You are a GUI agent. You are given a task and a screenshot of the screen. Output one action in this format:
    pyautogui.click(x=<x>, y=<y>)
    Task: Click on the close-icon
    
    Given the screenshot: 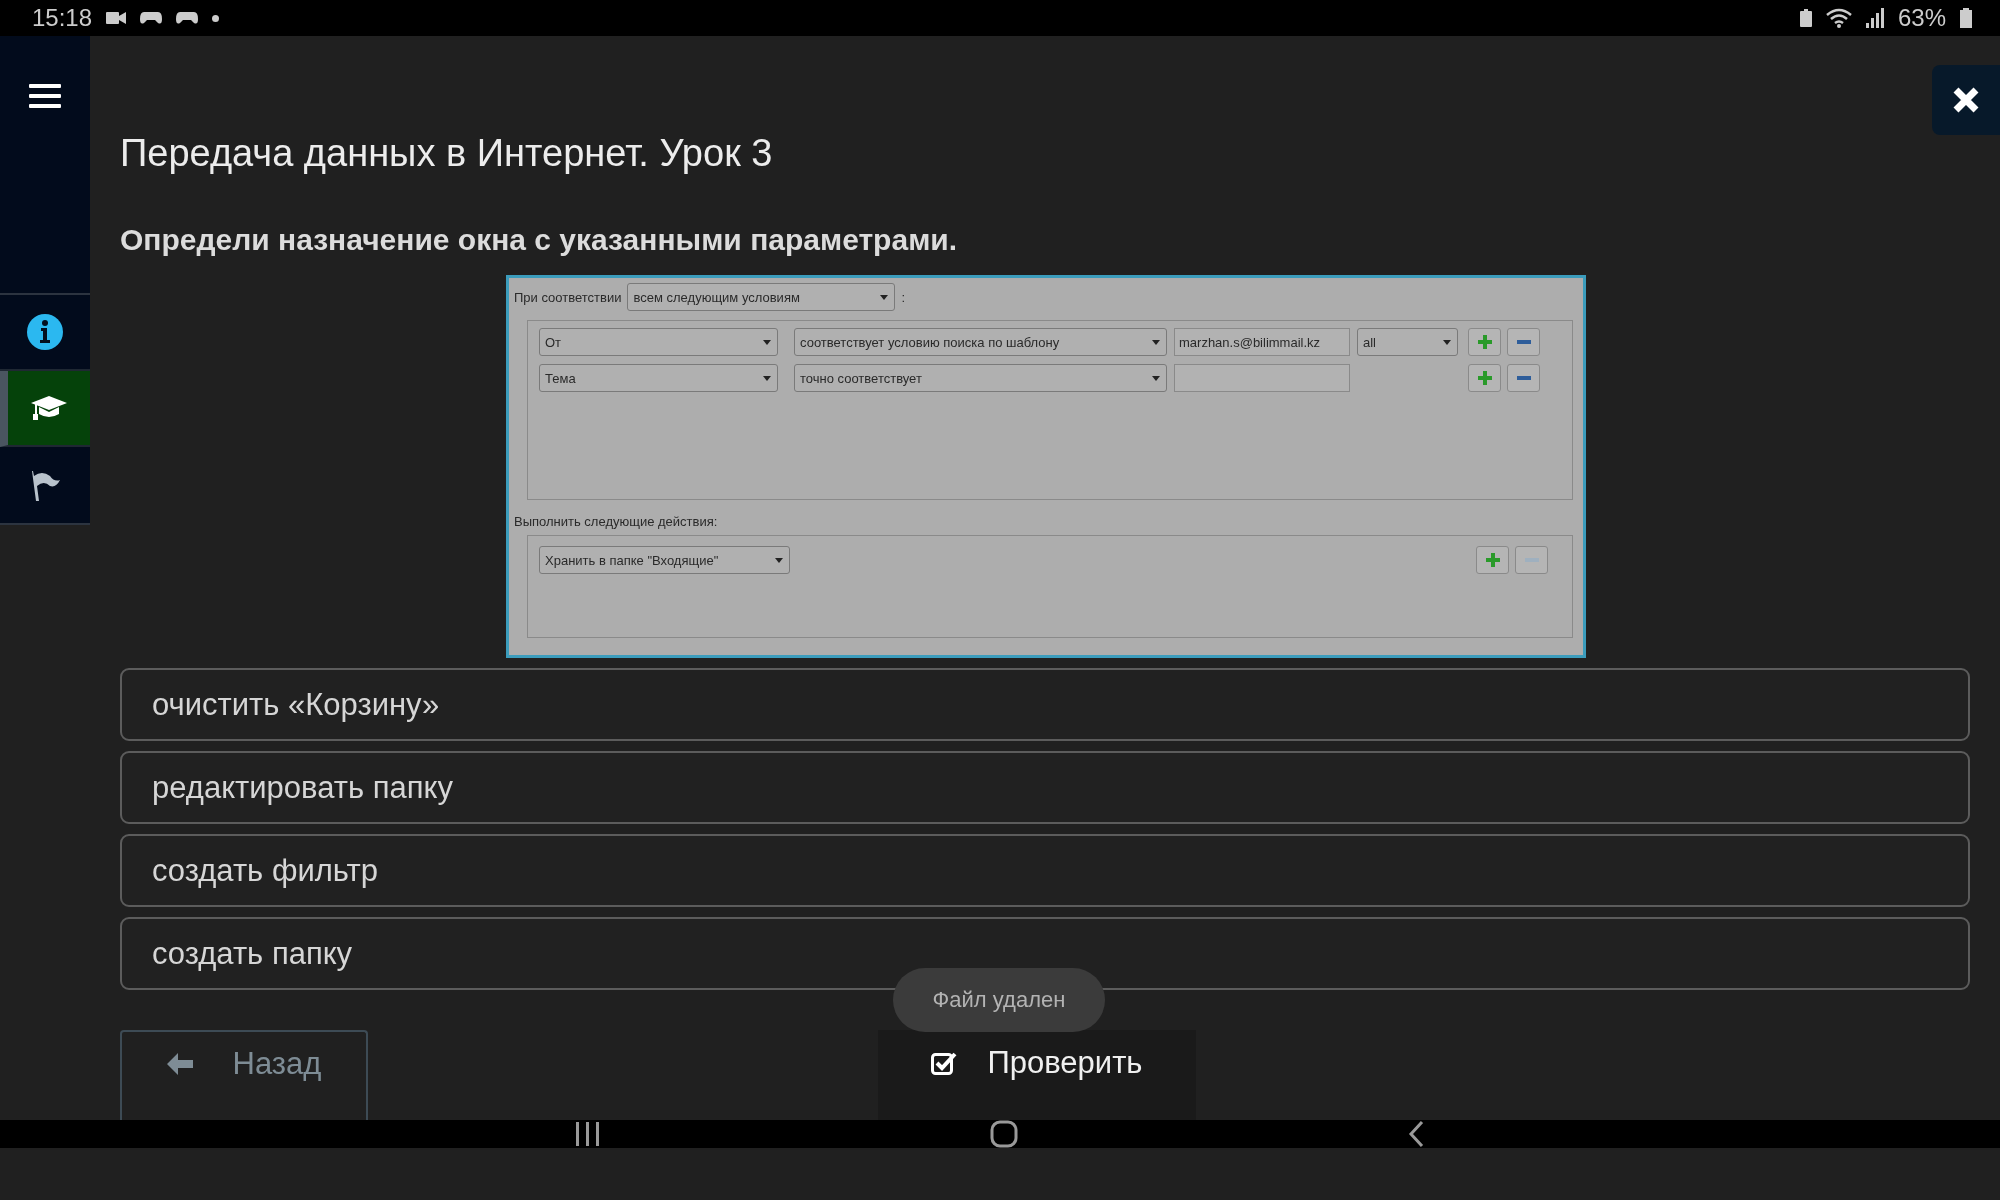 What is the action you would take?
    pyautogui.click(x=1966, y=100)
    